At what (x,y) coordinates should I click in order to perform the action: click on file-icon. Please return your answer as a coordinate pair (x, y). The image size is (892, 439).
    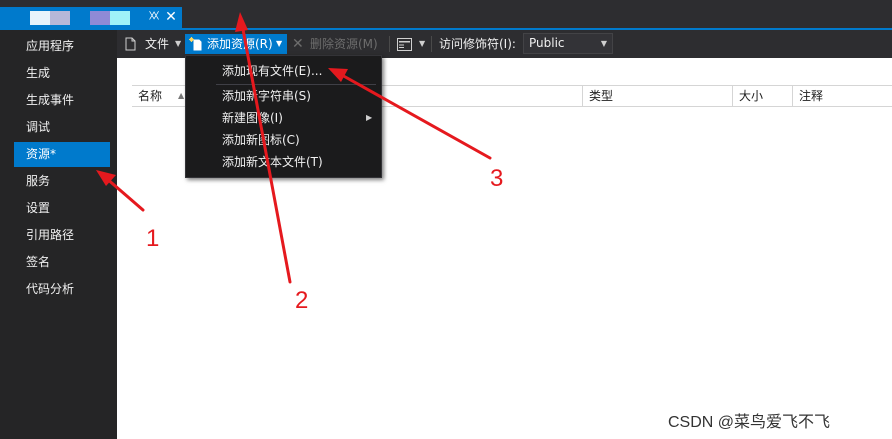
    Looking at the image, I should click on (130, 44).